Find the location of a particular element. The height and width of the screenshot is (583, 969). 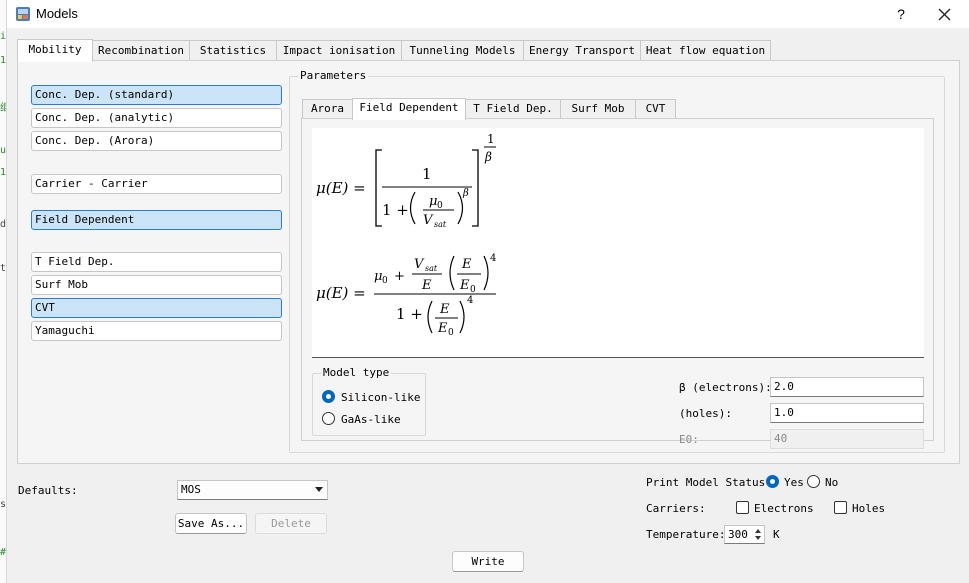

window-title: Models is located at coordinates (57, 13).